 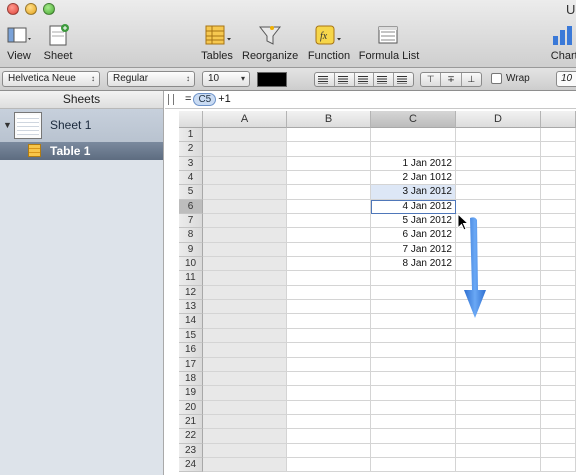 What do you see at coordinates (558, 221) in the screenshot?
I see `cell-e7` at bounding box center [558, 221].